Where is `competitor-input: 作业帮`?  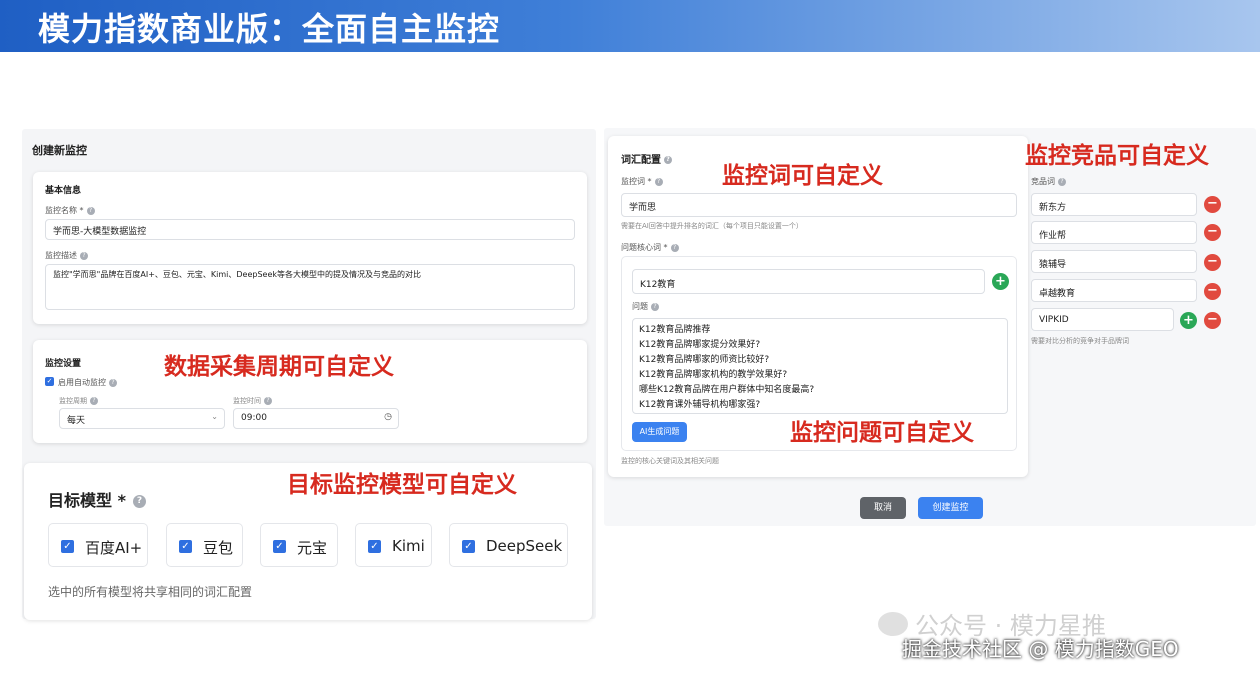
competitor-input: 作业帮 is located at coordinates (1114, 232).